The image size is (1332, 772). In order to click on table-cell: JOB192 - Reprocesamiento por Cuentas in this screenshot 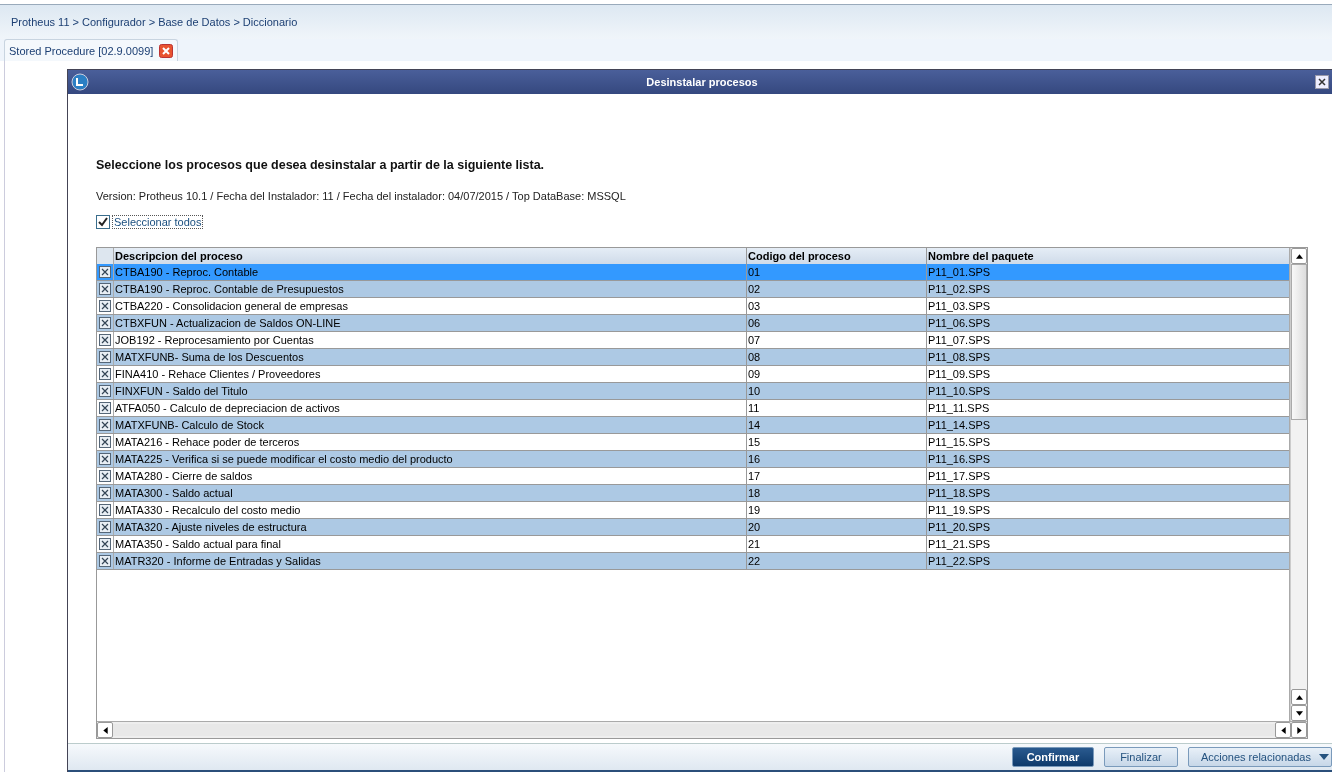, I will do `click(430, 340)`.